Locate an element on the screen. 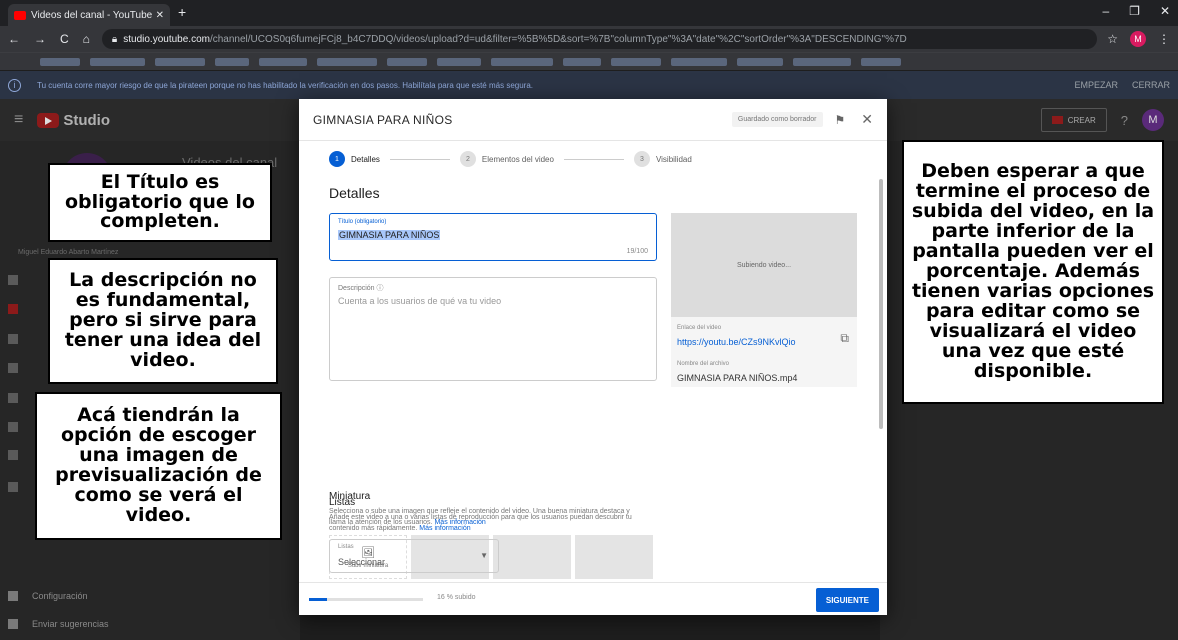  start-button: EMPEZAR is located at coordinates (1096, 85).